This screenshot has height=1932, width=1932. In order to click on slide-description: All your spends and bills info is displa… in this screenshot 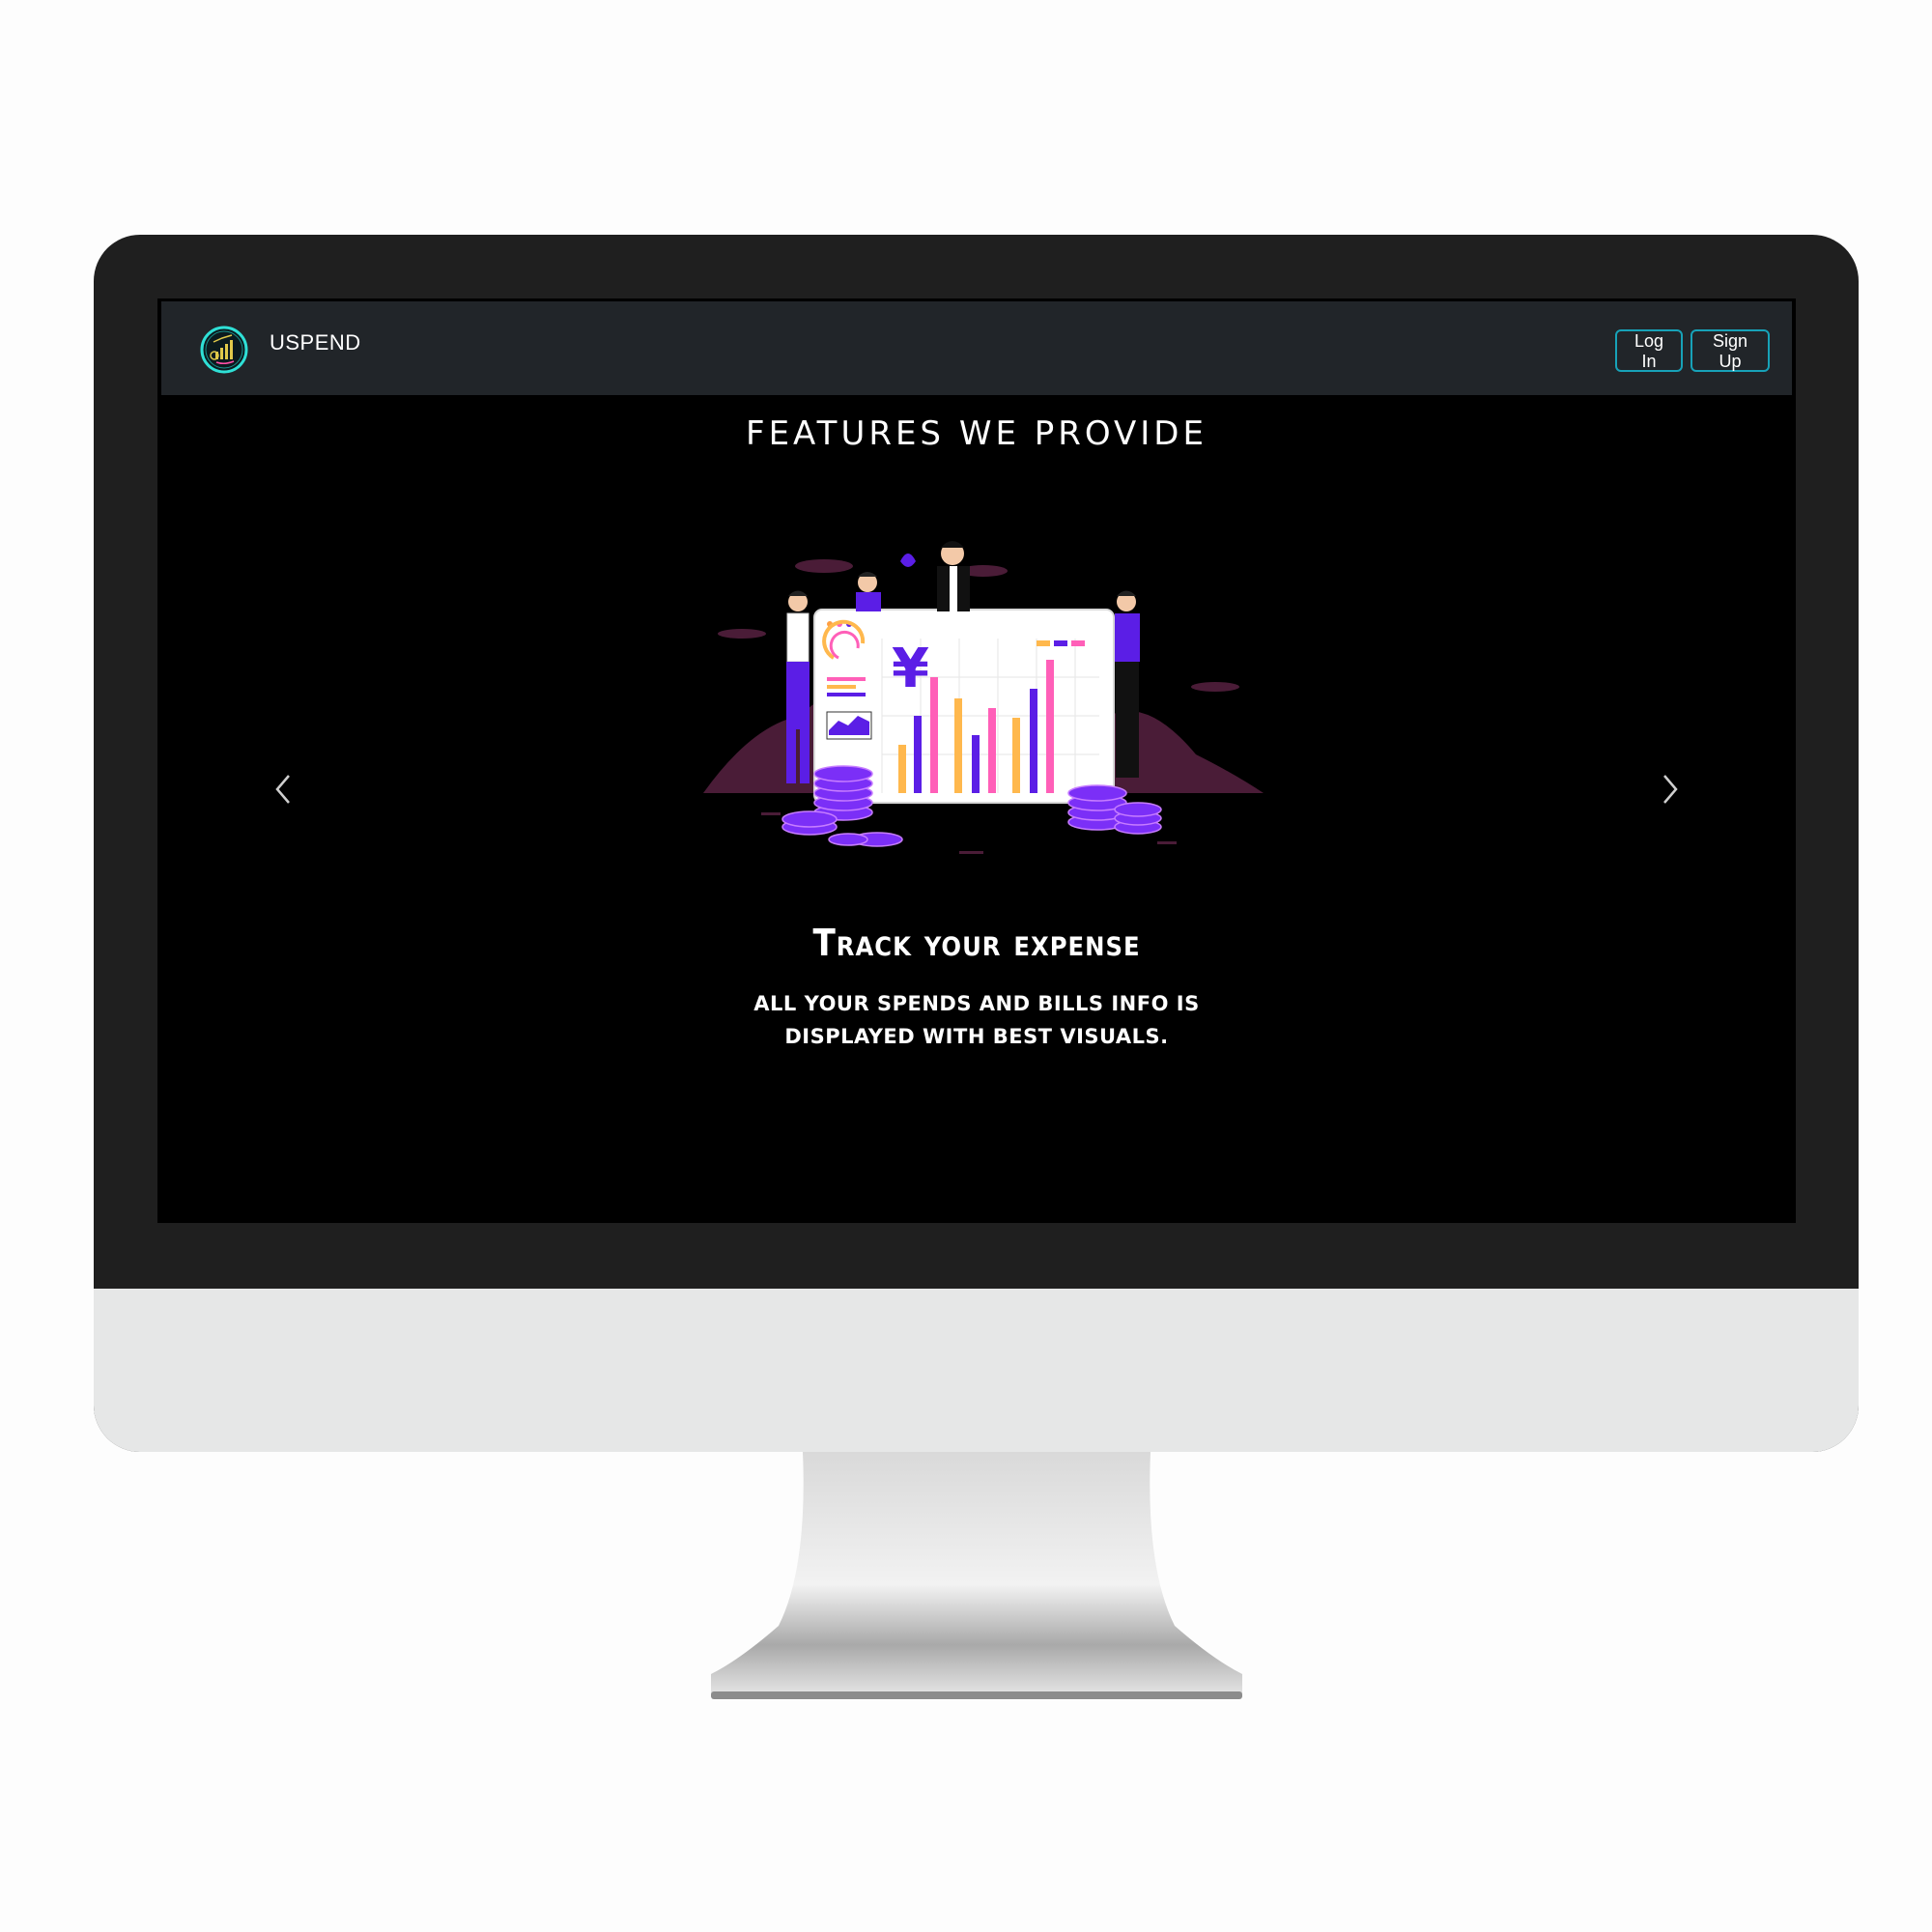, I will do `click(976, 1020)`.